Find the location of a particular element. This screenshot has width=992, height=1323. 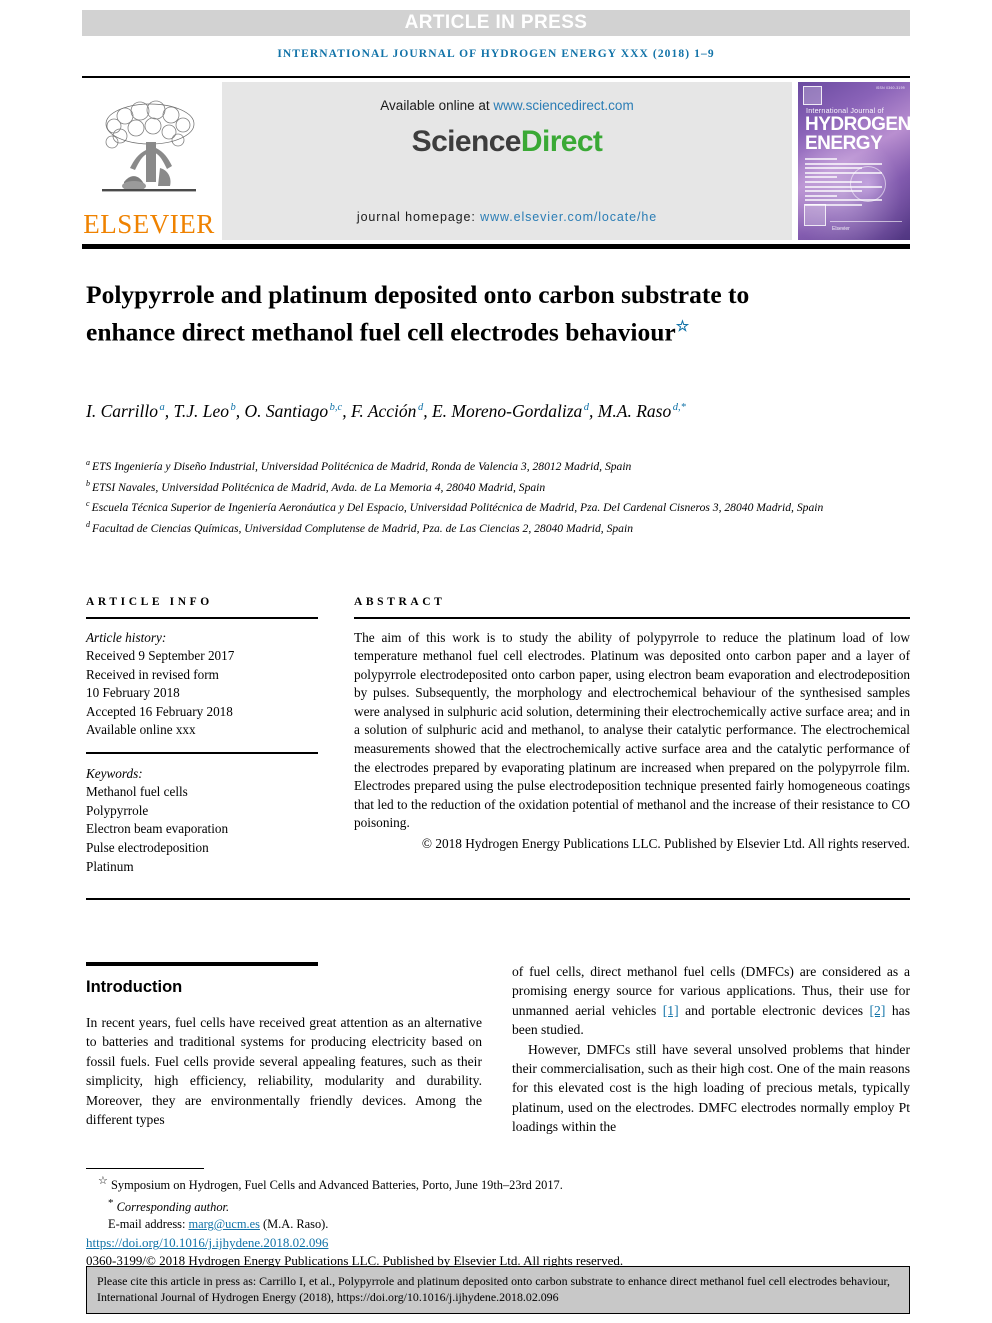

keyword-item: Pulse electrodeposition is located at coordinates (147, 847).